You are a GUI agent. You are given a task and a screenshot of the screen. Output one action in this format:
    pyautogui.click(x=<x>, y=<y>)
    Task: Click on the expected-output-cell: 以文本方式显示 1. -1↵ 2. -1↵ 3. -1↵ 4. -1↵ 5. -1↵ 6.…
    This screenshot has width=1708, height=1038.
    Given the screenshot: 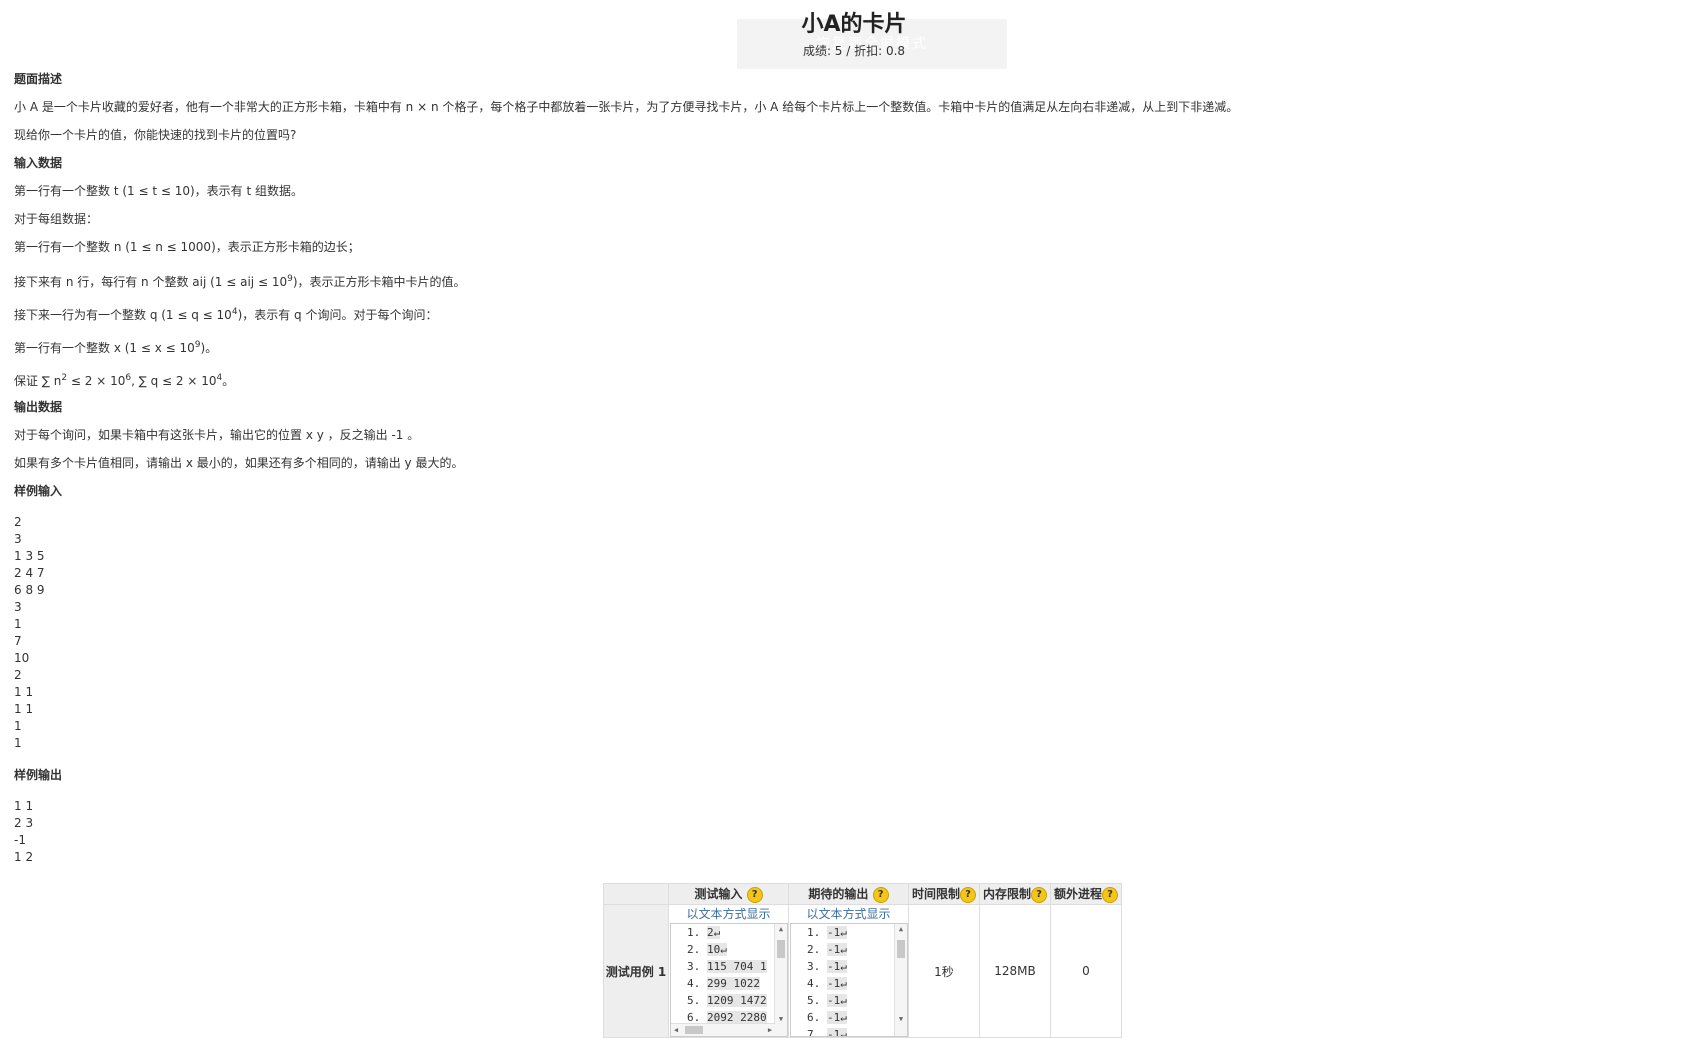 What is the action you would take?
    pyautogui.click(x=848, y=971)
    